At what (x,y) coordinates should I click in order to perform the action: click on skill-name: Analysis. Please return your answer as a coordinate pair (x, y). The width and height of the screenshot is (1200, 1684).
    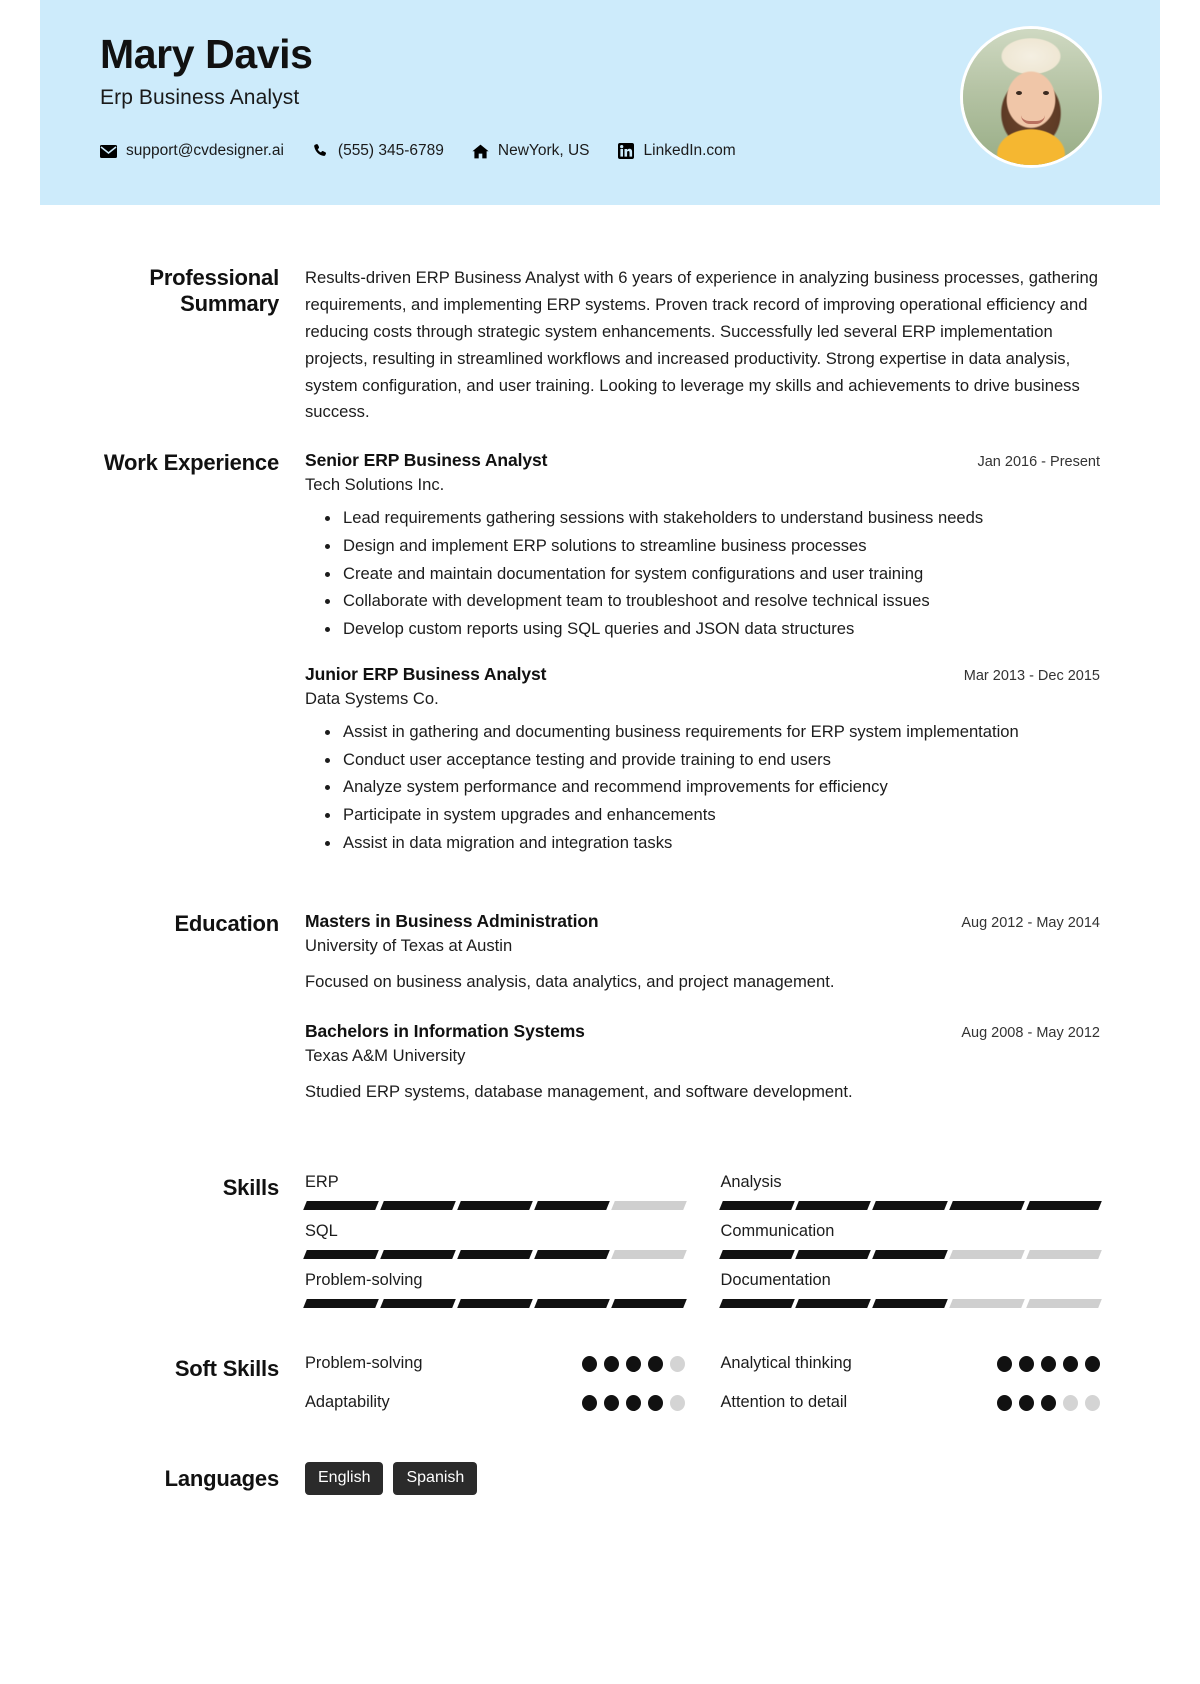
    Looking at the image, I should click on (751, 1182).